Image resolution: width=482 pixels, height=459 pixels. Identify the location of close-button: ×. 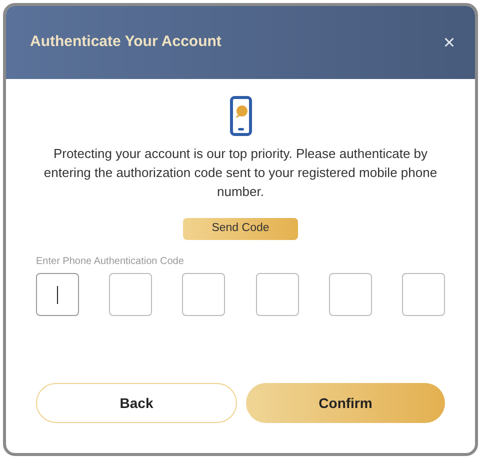
(449, 42).